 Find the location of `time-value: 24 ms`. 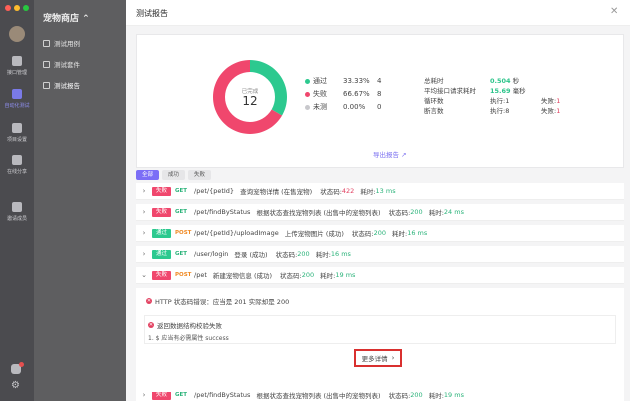

time-value: 24 ms is located at coordinates (453, 212).